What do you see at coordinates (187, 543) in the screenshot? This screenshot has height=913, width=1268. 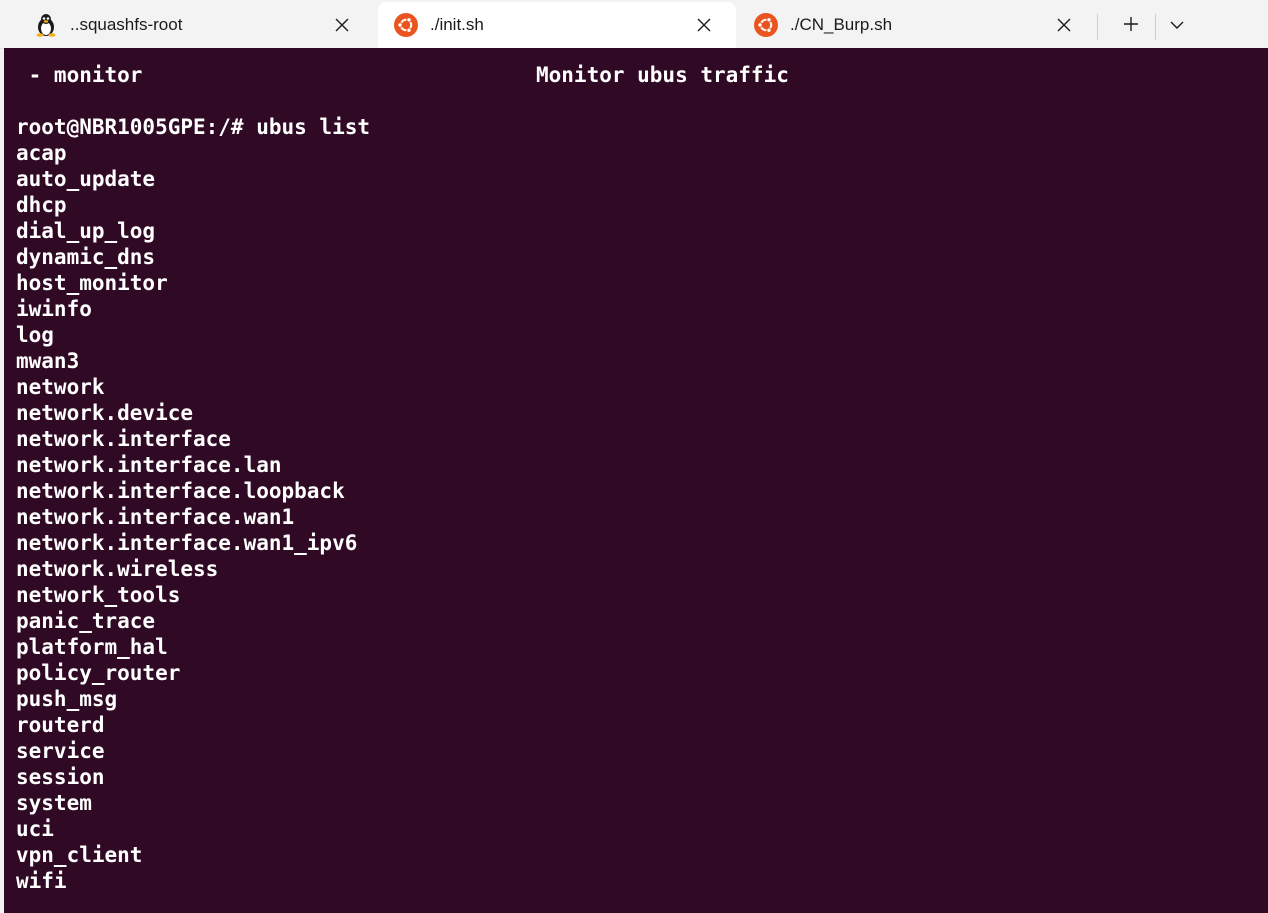 I see `output-line: network.interface.wan1_ipv6` at bounding box center [187, 543].